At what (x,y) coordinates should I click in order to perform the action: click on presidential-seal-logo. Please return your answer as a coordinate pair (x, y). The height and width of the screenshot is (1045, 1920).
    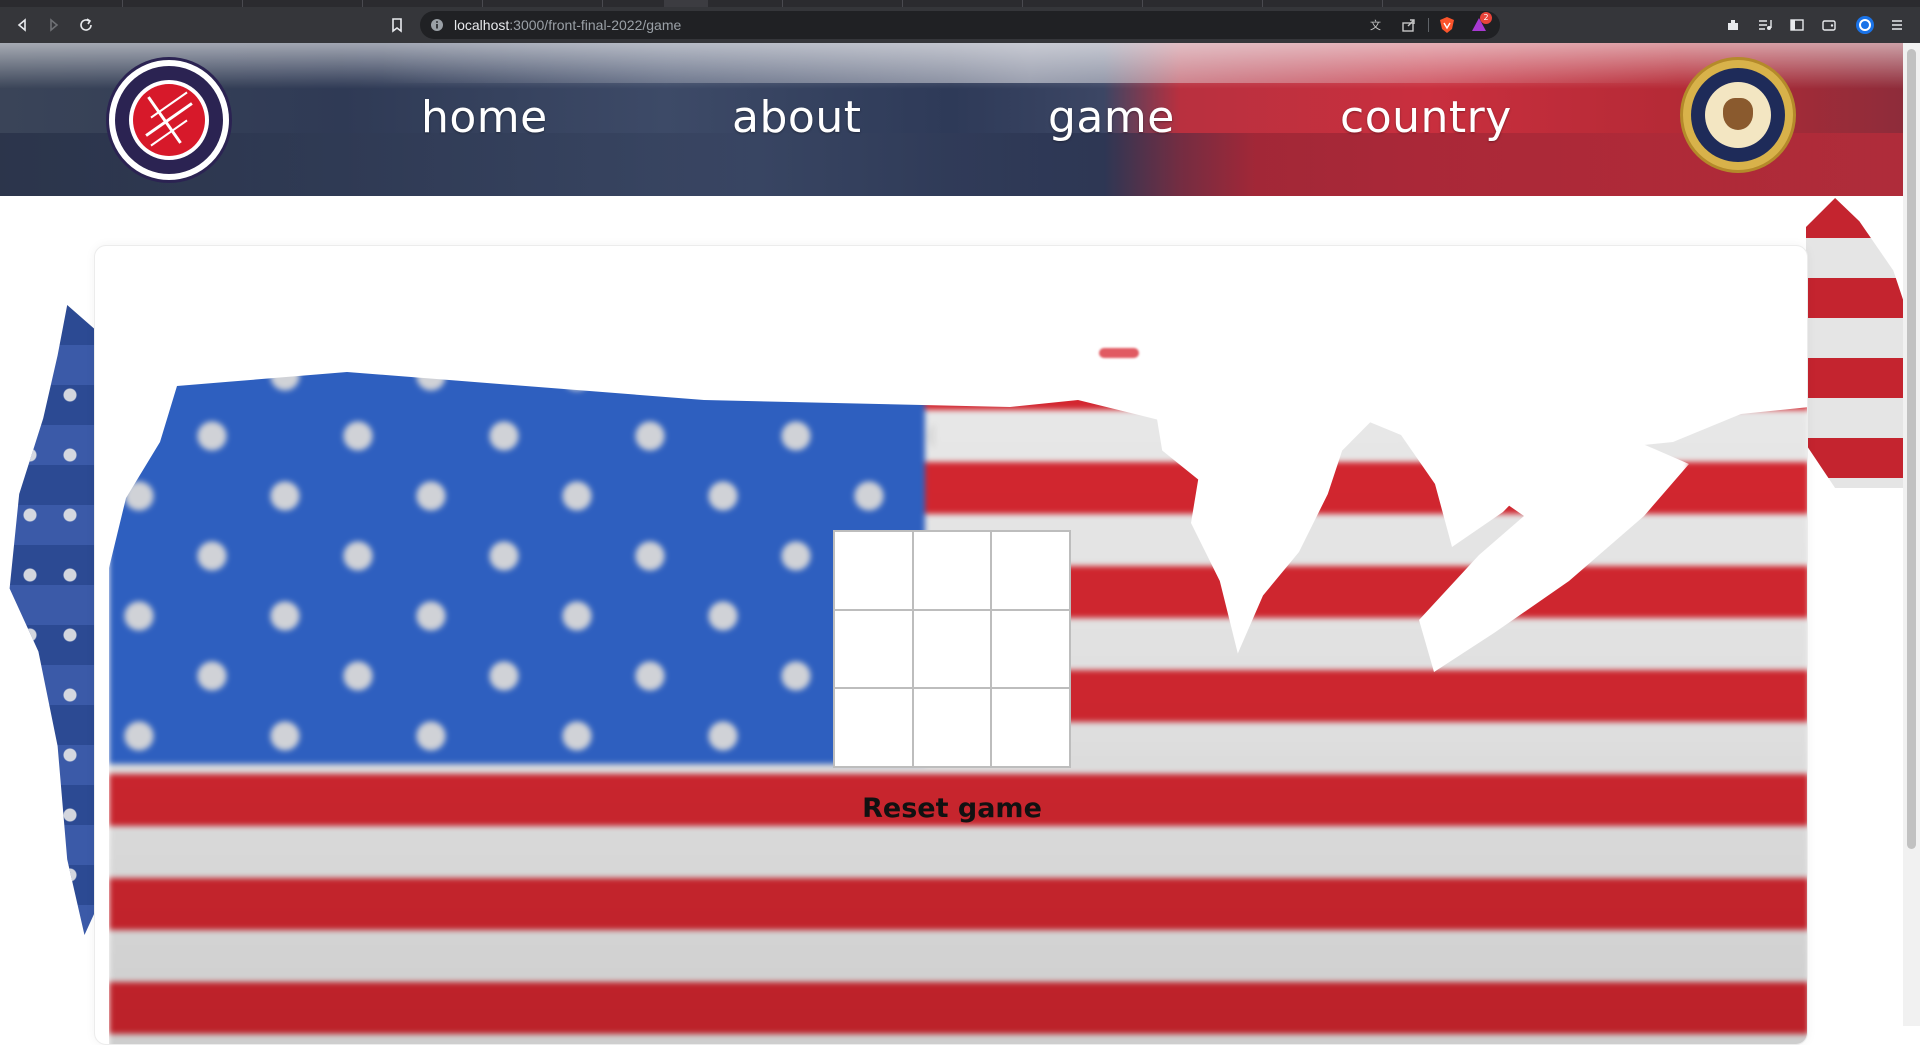
    Looking at the image, I should click on (1738, 115).